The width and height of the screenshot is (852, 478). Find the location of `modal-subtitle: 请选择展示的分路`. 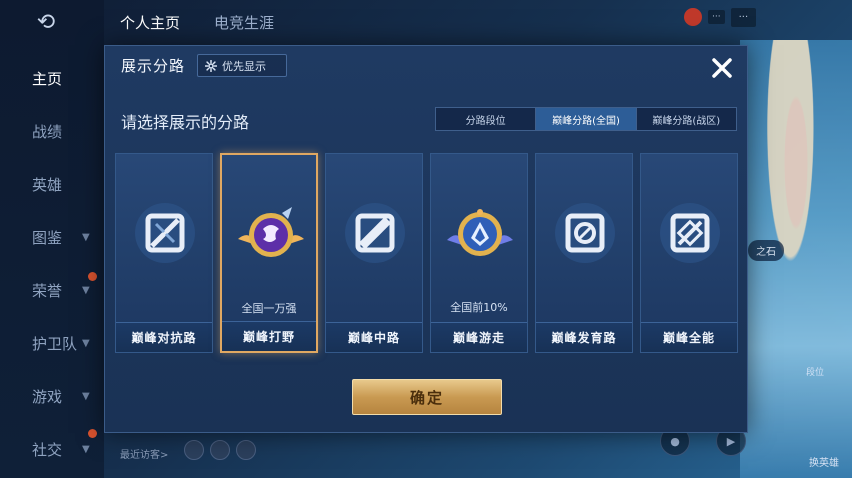

modal-subtitle: 请选择展示的分路 is located at coordinates (185, 122).